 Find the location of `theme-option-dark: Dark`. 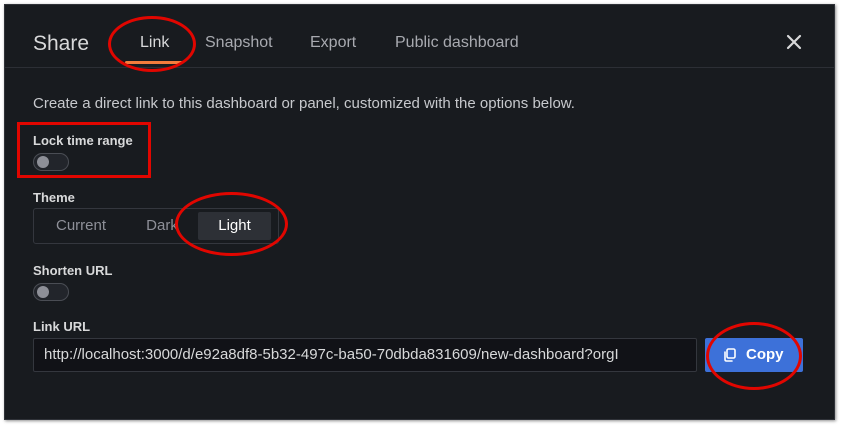

theme-option-dark: Dark is located at coordinates (162, 226).